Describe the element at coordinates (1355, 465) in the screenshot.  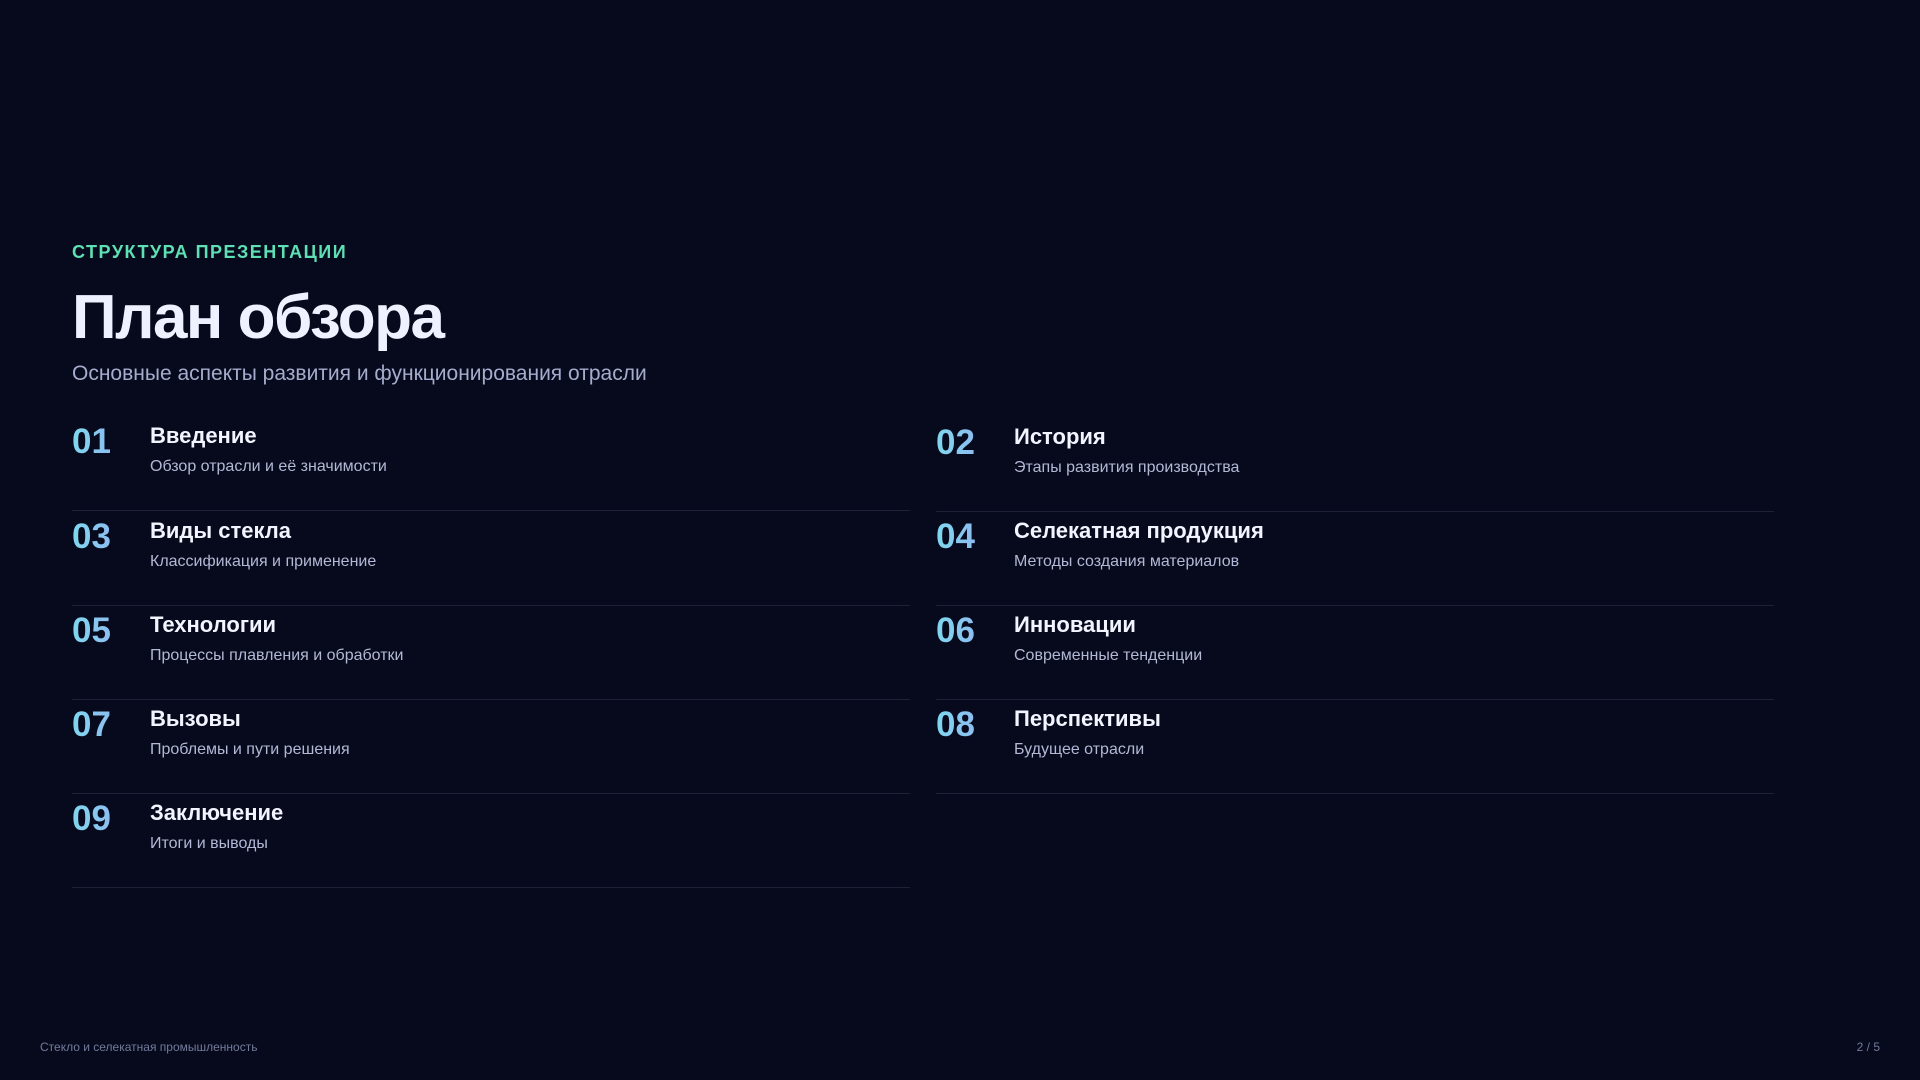
I see `agenda-item: 02 История Этапы развития производства` at that location.